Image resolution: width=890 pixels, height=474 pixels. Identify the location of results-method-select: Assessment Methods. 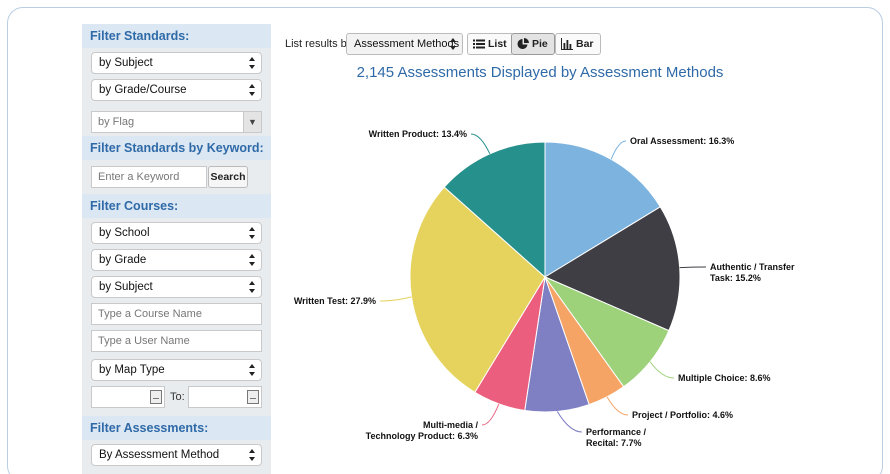
(404, 44).